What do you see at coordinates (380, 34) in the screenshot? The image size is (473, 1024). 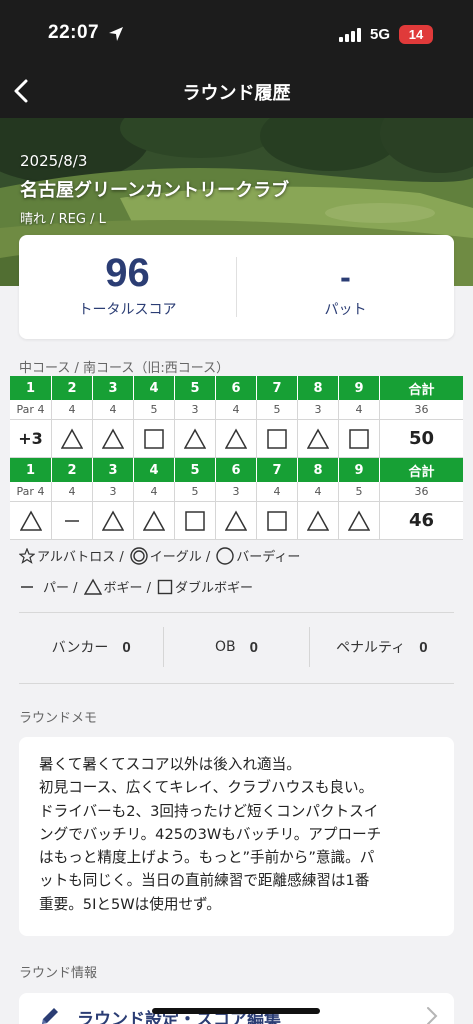 I see `network-type: 5G` at bounding box center [380, 34].